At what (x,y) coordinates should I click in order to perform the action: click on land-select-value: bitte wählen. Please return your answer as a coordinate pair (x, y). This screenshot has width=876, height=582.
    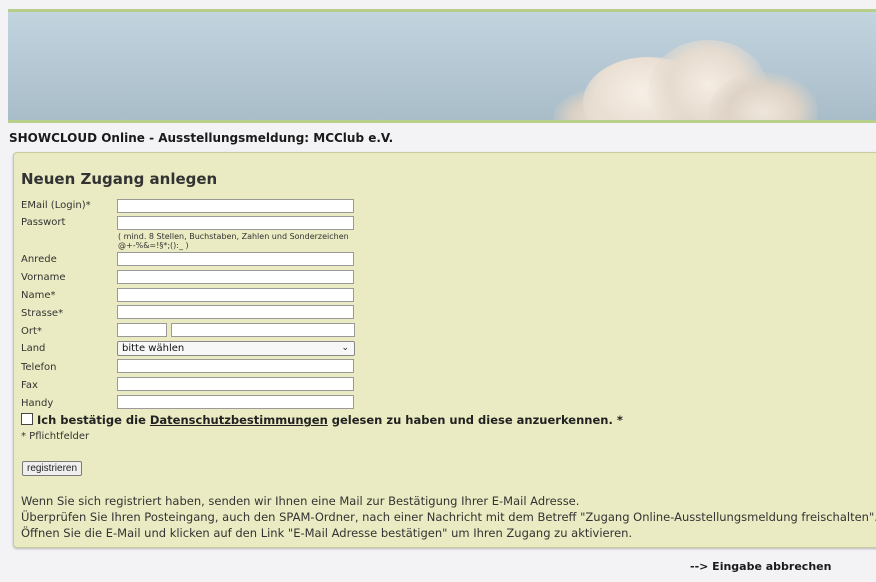
    Looking at the image, I should click on (153, 348).